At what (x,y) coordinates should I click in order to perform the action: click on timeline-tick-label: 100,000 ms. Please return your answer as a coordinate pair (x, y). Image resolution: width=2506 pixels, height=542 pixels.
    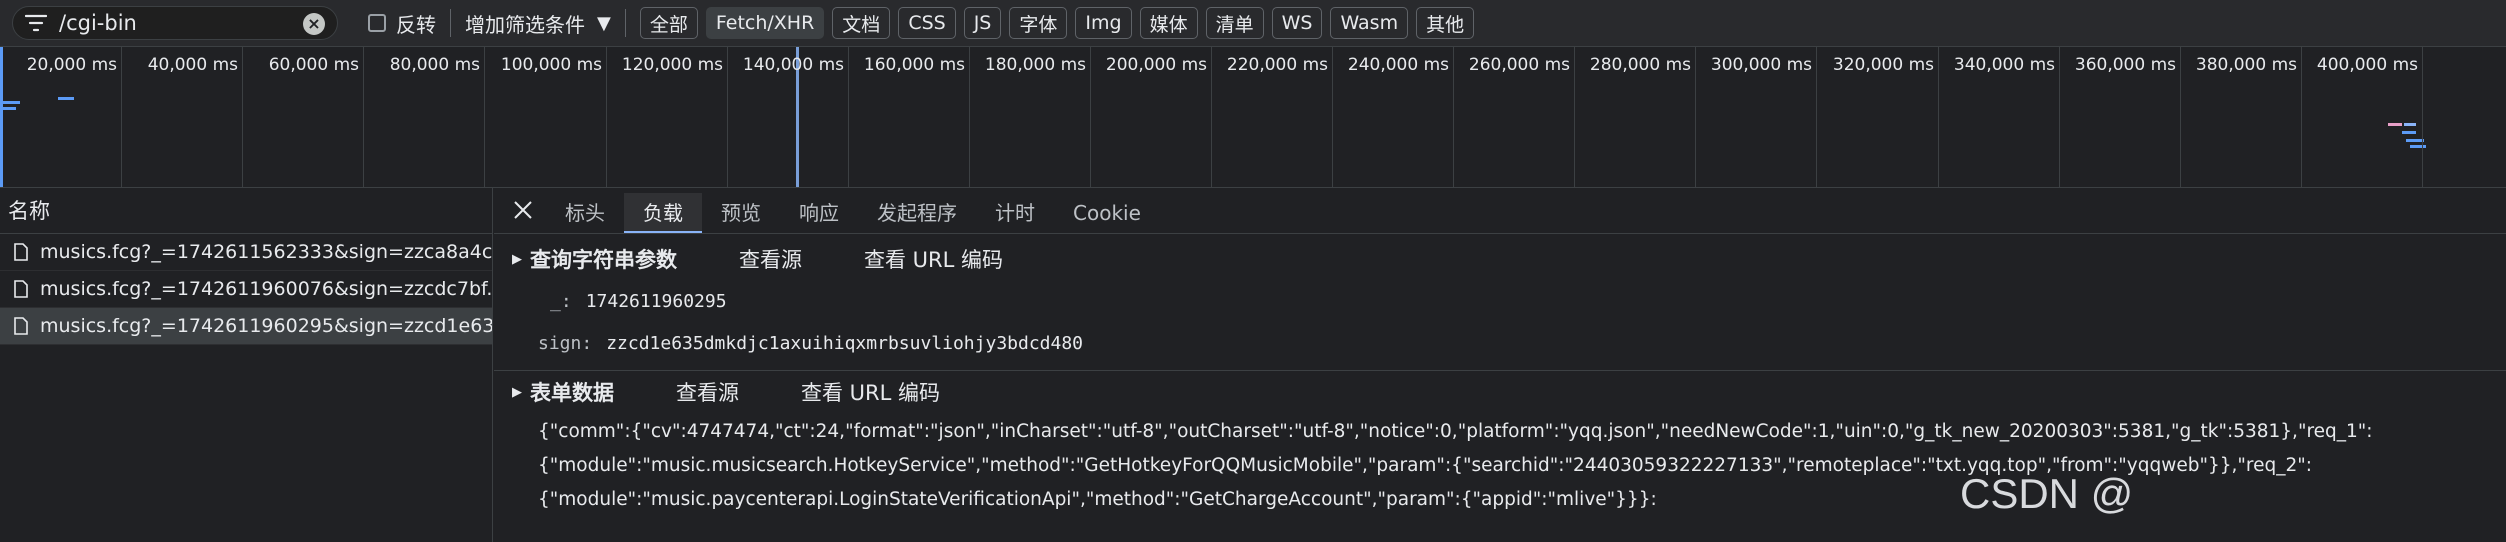
    Looking at the image, I should click on (551, 65).